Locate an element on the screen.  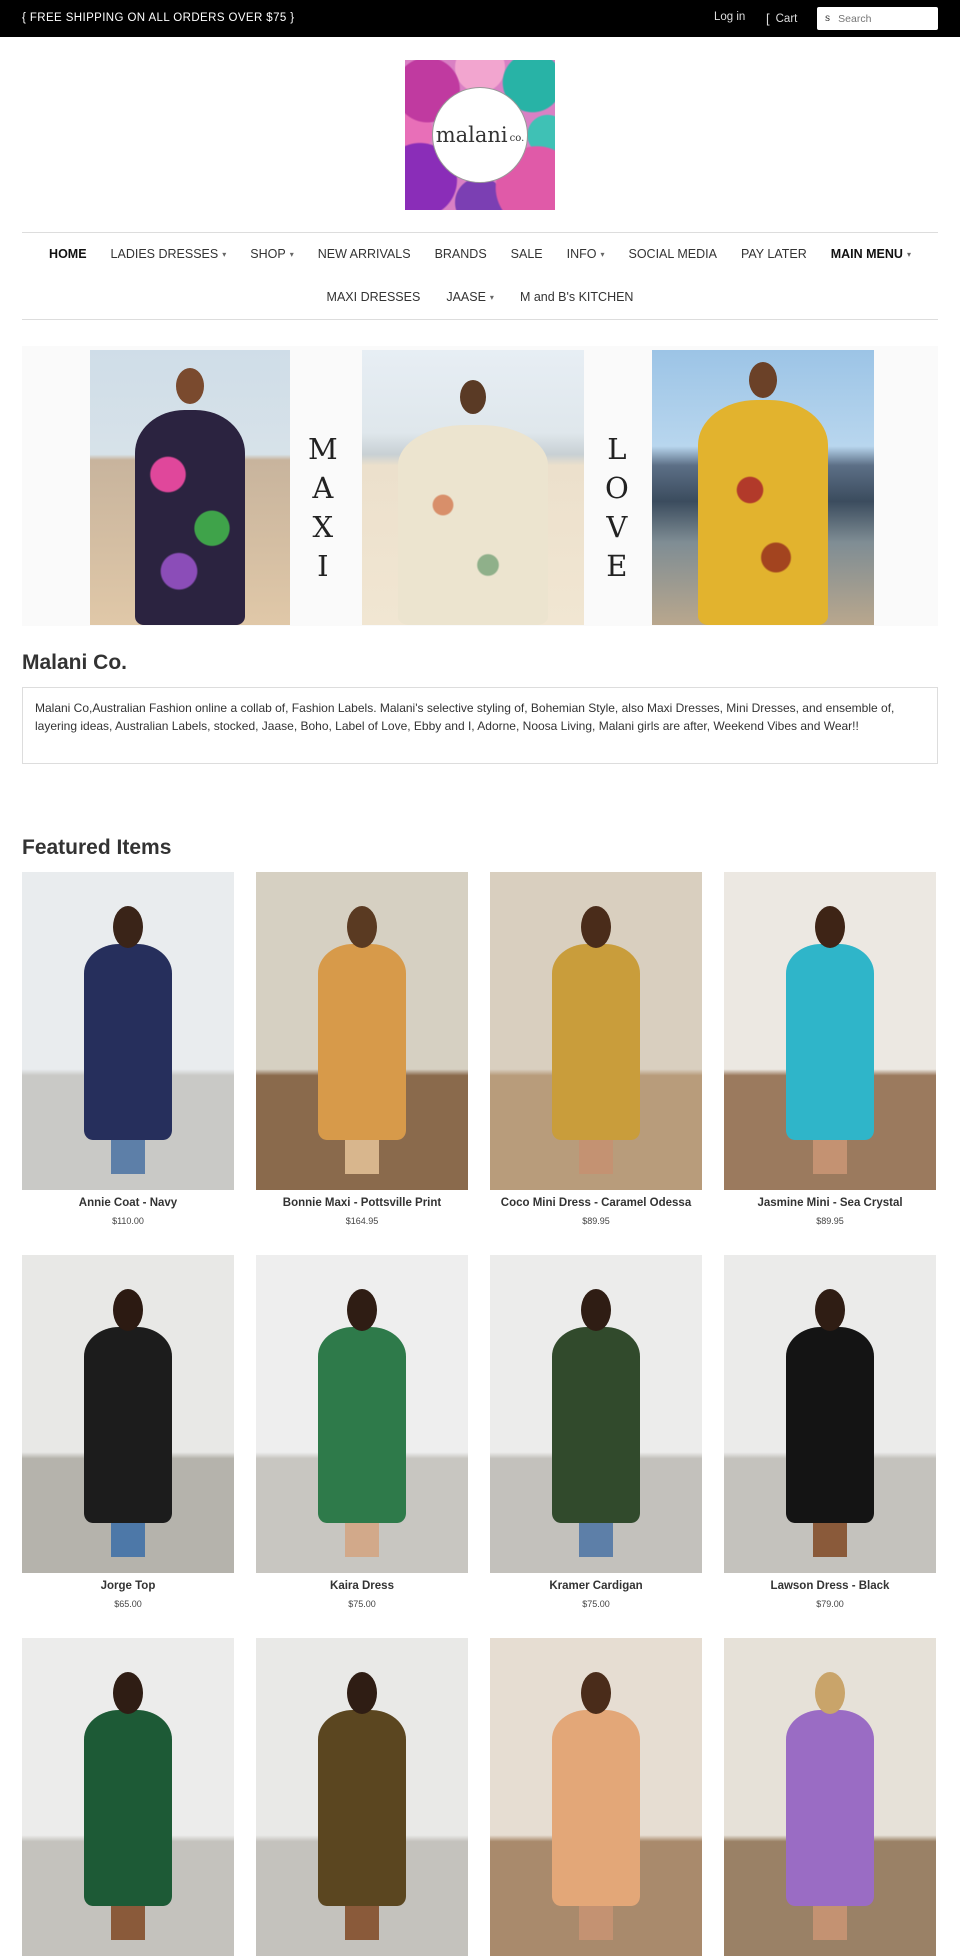
banner-letter: M is located at coordinates (323, 449).